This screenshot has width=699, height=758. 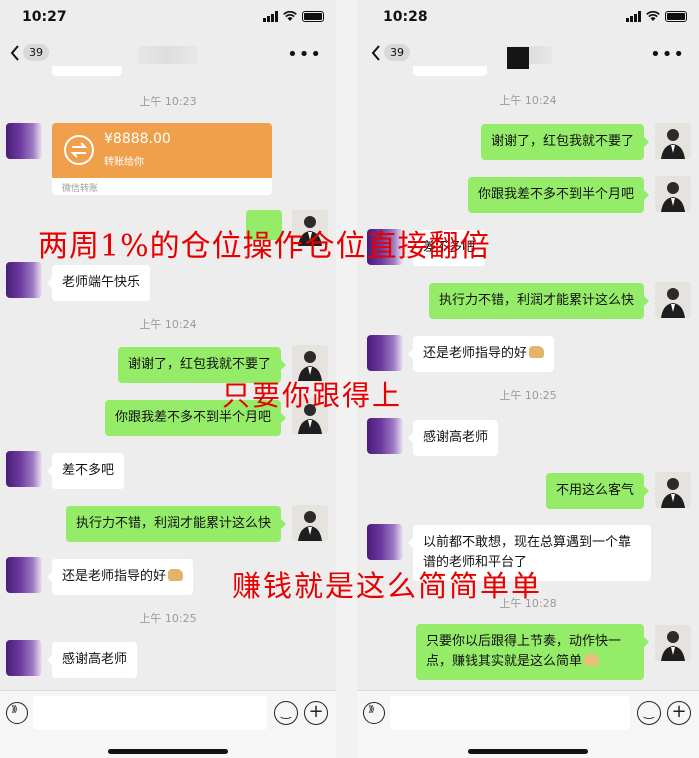 What do you see at coordinates (80, 189) in the screenshot?
I see `transfer-label: 微信转账` at bounding box center [80, 189].